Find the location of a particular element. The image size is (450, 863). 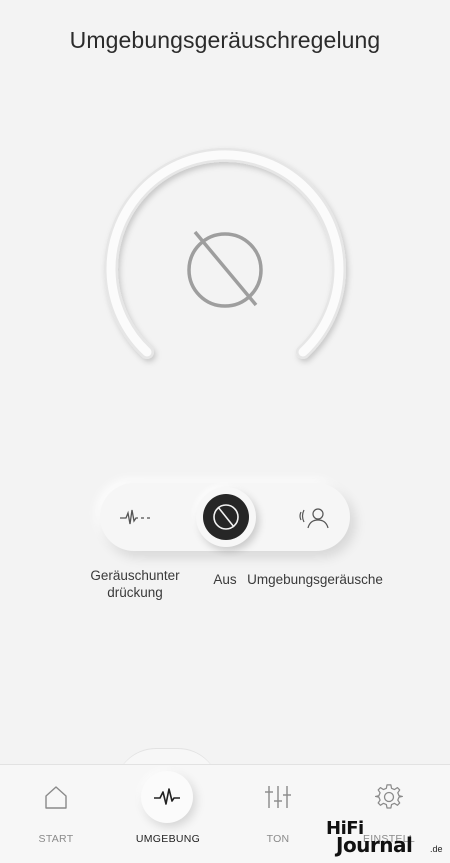

noise-suppression-label: Geräuschunter drückung is located at coordinates (135, 584).